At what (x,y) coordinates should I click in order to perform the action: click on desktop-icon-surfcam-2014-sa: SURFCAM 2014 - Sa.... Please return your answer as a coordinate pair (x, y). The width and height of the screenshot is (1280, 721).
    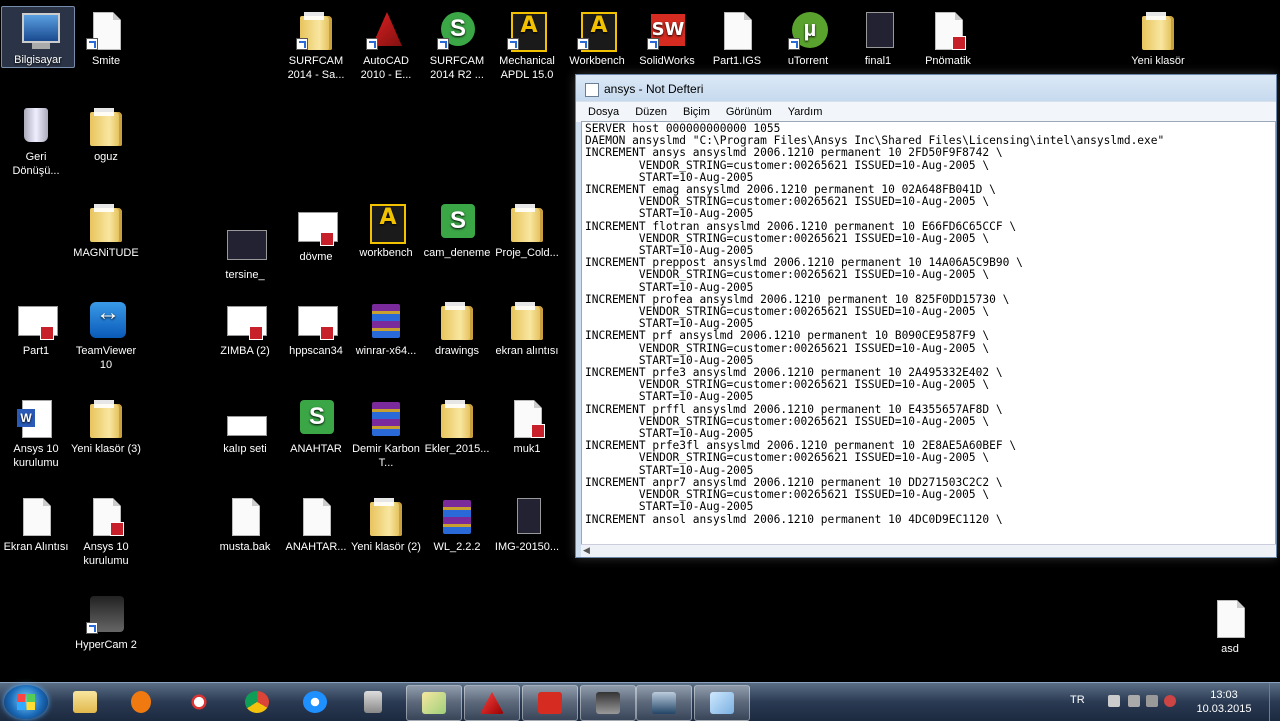
    Looking at the image, I should click on (316, 45).